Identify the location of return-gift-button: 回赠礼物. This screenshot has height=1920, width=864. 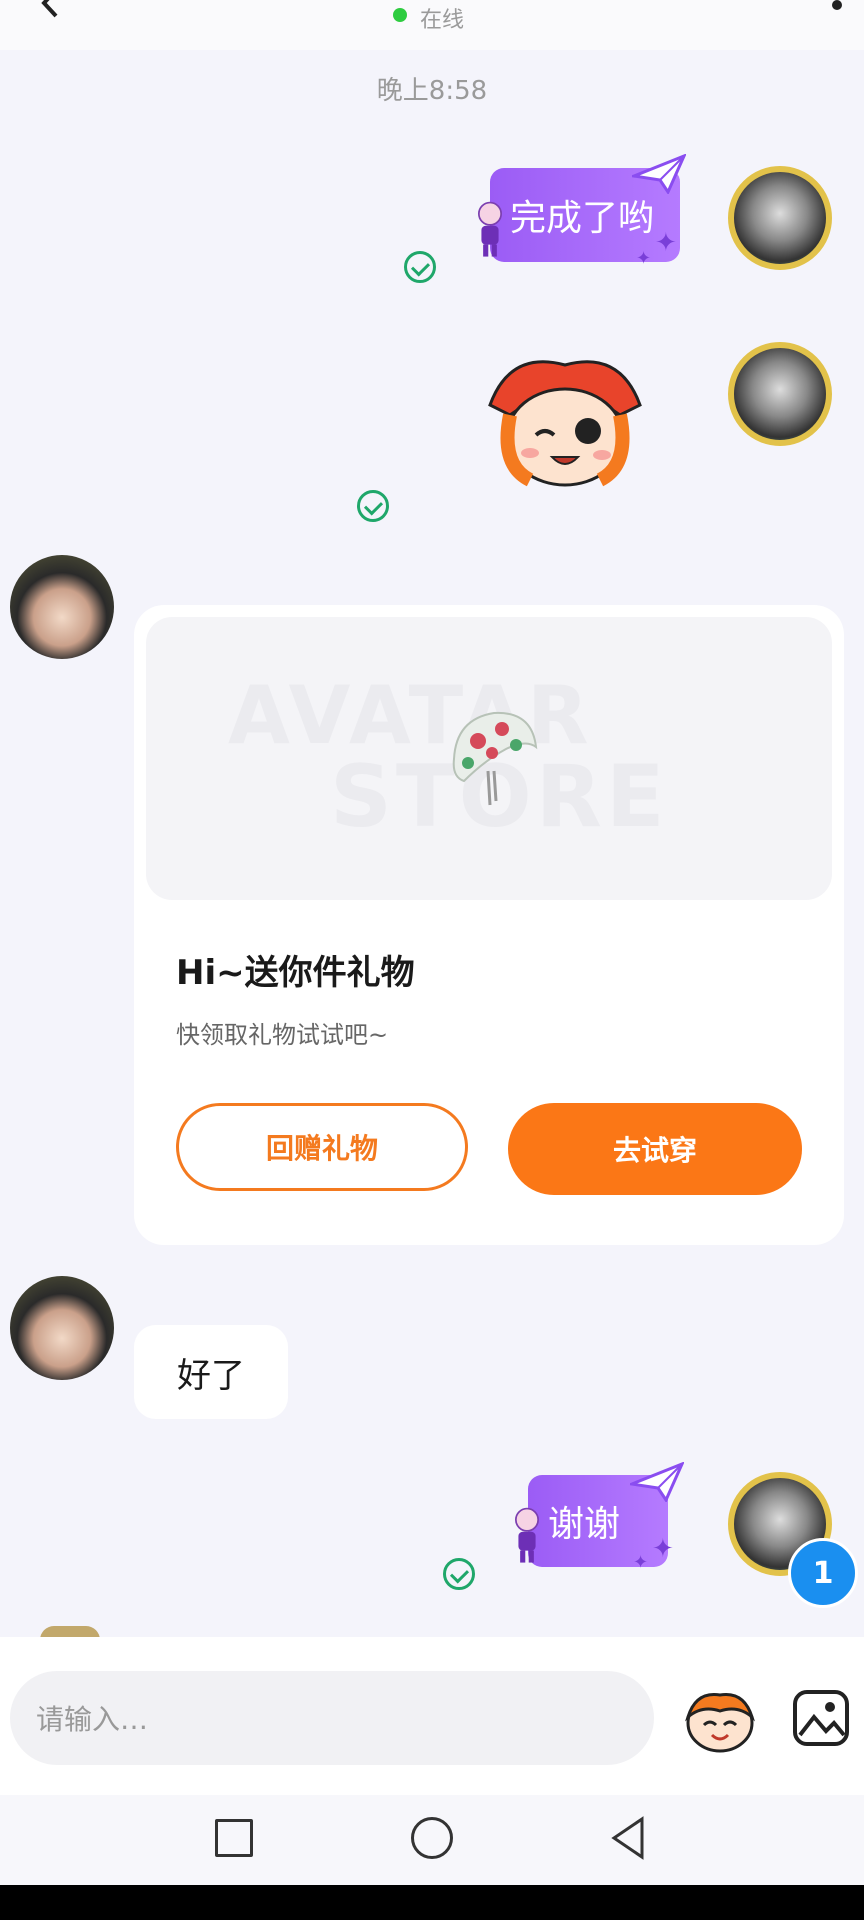
(322, 1147).